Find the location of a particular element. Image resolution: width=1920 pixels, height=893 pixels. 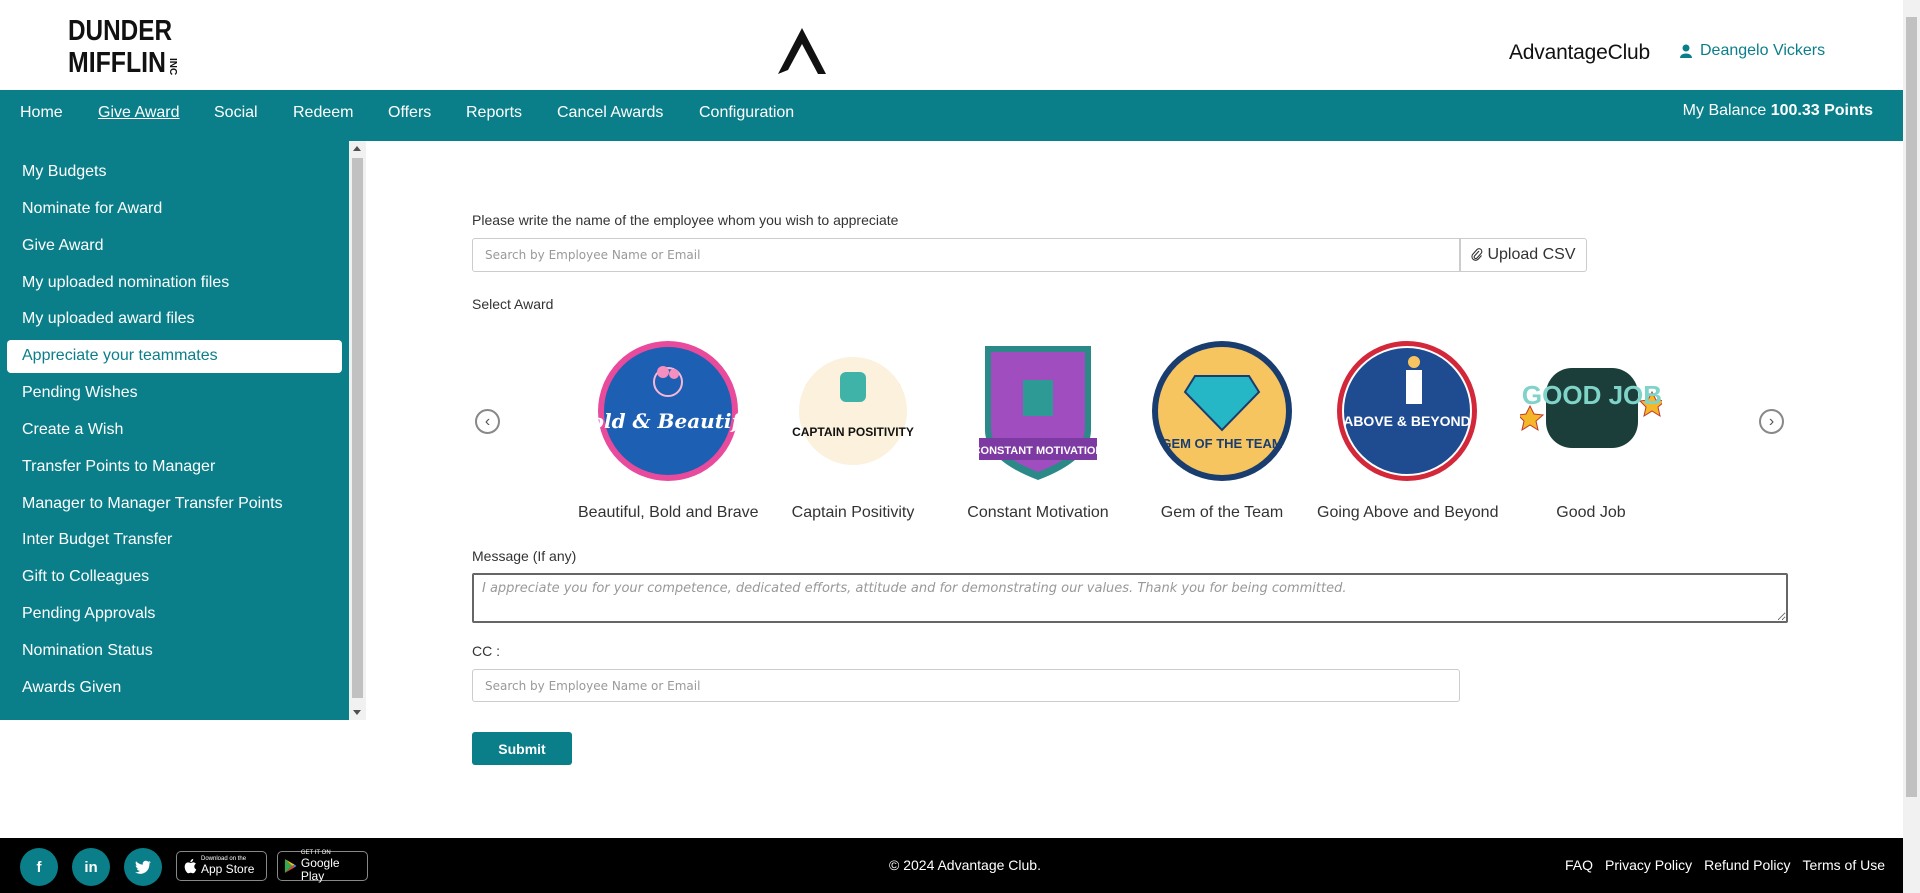

nav-configuration: Configuration is located at coordinates (746, 113).